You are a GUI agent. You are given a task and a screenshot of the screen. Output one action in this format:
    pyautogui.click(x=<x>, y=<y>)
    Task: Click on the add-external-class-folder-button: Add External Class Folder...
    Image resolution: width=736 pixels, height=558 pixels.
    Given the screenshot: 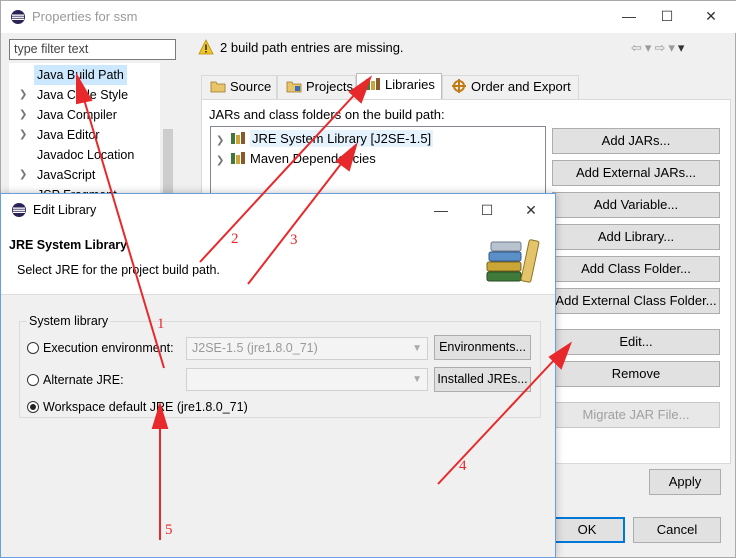 What is the action you would take?
    pyautogui.click(x=636, y=301)
    